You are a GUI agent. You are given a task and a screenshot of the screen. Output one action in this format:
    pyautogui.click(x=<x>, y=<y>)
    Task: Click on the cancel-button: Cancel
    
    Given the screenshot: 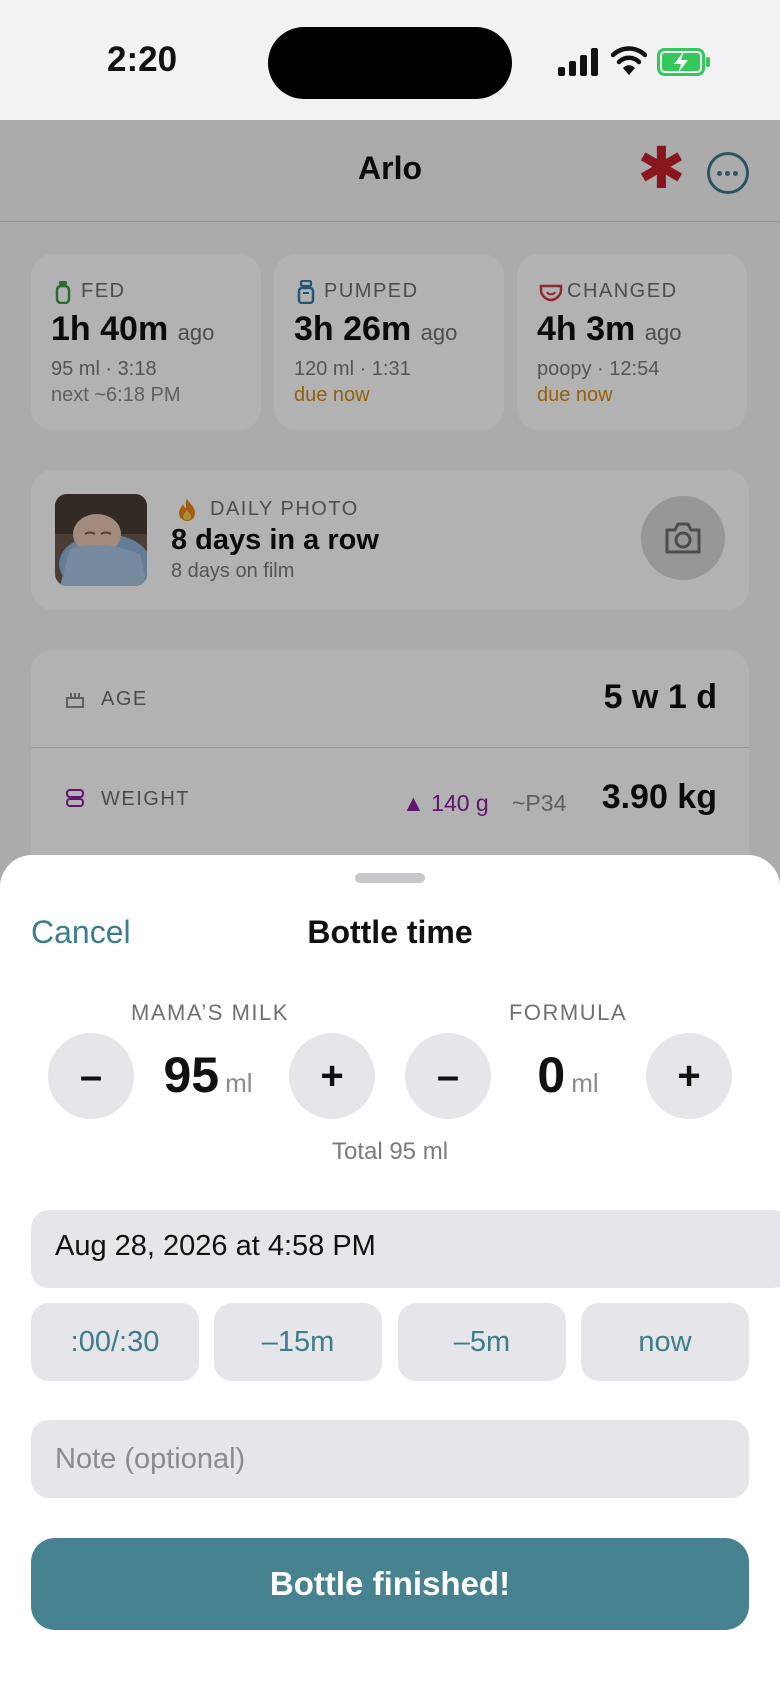 What is the action you would take?
    pyautogui.click(x=81, y=932)
    